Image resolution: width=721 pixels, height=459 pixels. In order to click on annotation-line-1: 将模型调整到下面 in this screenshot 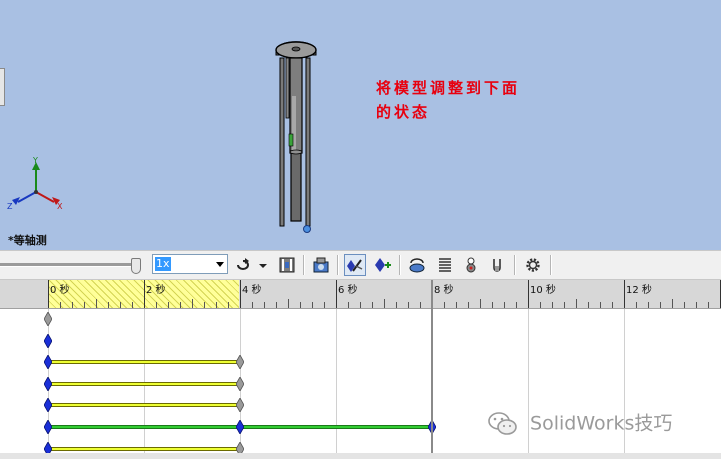, I will do `click(448, 88)`.